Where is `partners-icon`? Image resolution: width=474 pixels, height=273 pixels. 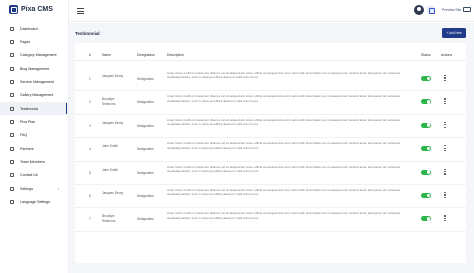
partners-icon is located at coordinates (12, 148).